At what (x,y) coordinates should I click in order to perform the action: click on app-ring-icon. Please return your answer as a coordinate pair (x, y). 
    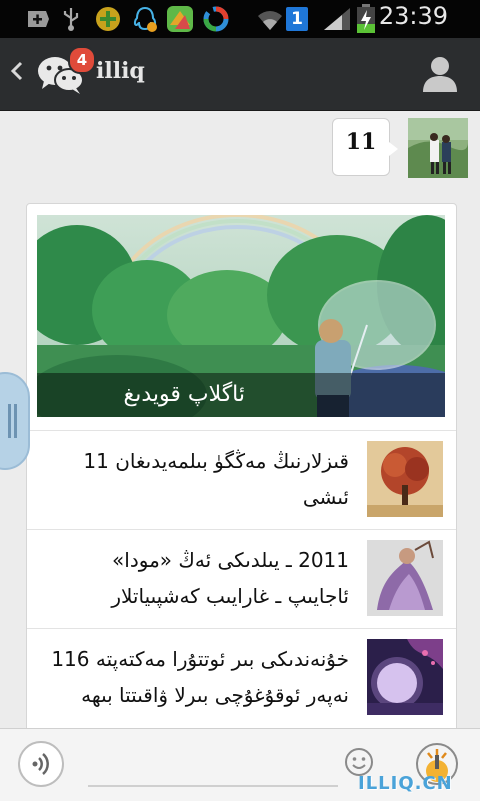
    Looking at the image, I should click on (216, 19).